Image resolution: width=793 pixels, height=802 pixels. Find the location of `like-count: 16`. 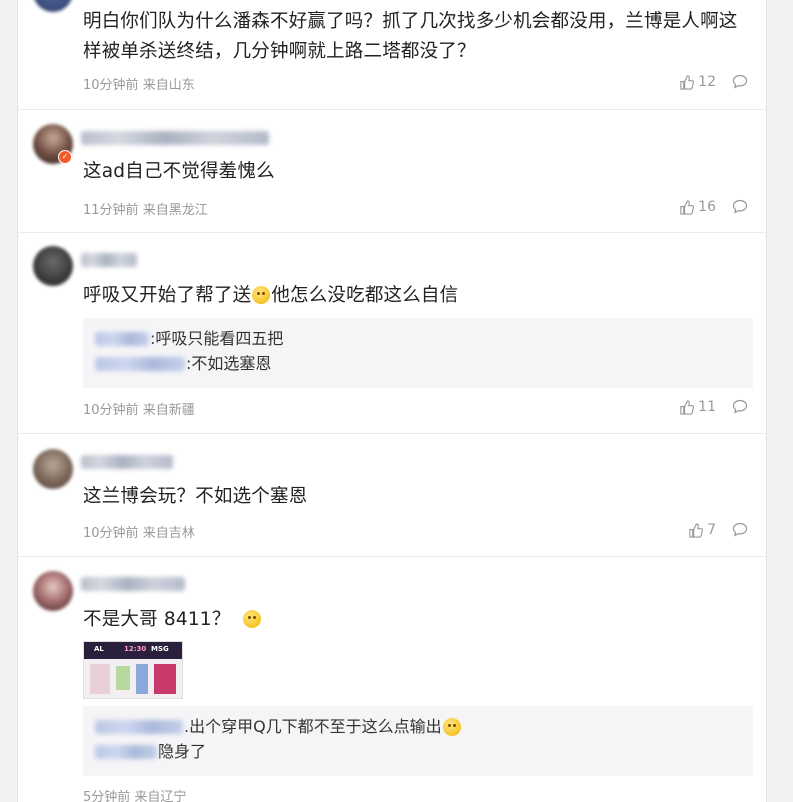

like-count: 16 is located at coordinates (707, 207).